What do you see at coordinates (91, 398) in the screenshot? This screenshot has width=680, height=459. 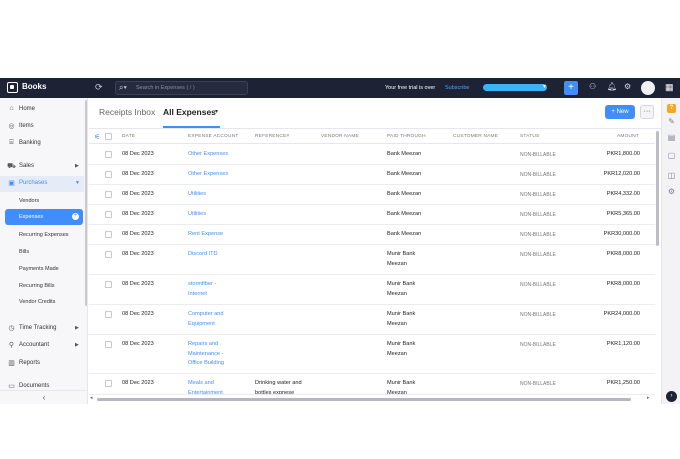 I see `scroll-left-icon: ◂` at bounding box center [91, 398].